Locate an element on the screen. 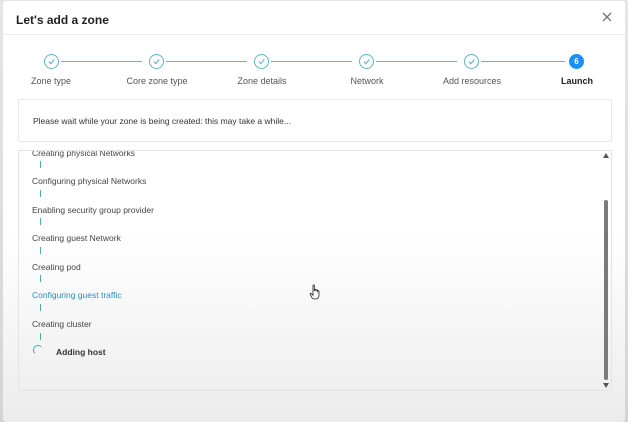 This screenshot has height=422, width=628. step-label-zone-details: Zone details is located at coordinates (262, 81).